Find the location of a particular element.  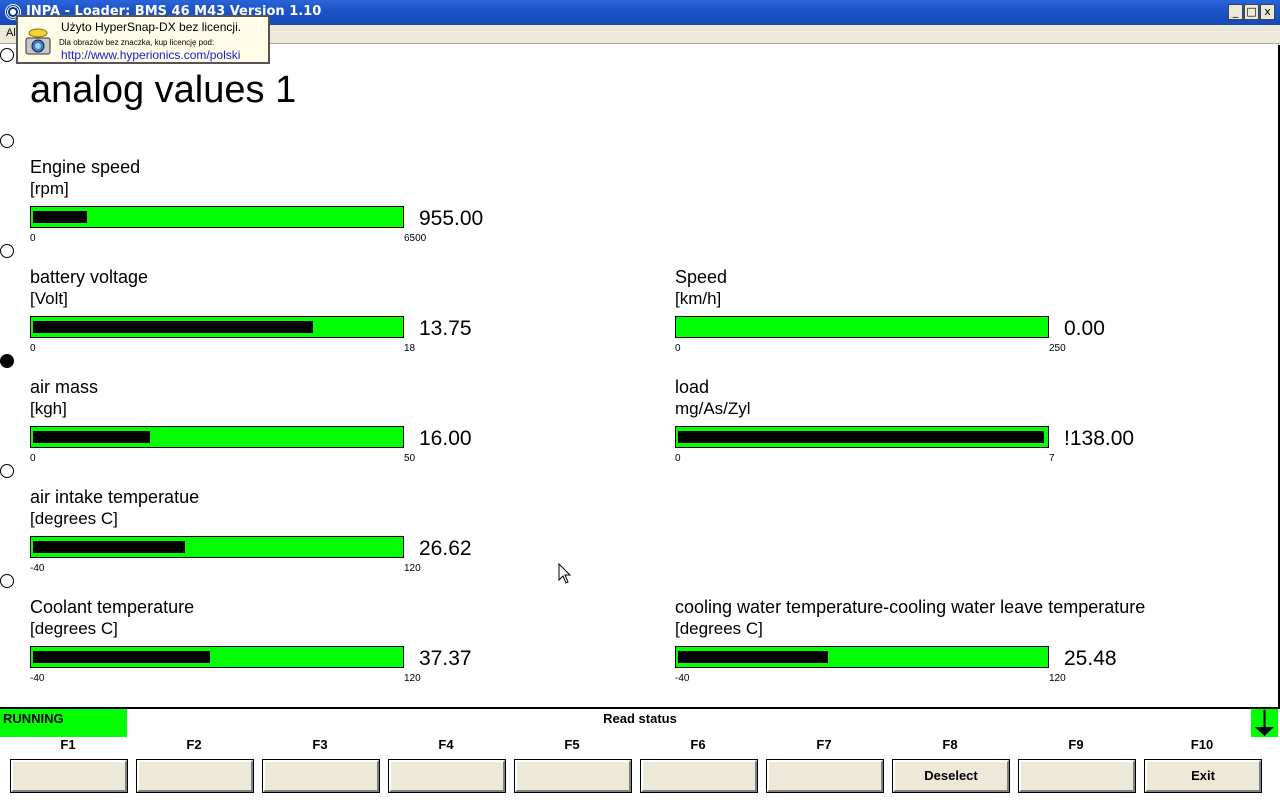

f1-button is located at coordinates (69, 776).